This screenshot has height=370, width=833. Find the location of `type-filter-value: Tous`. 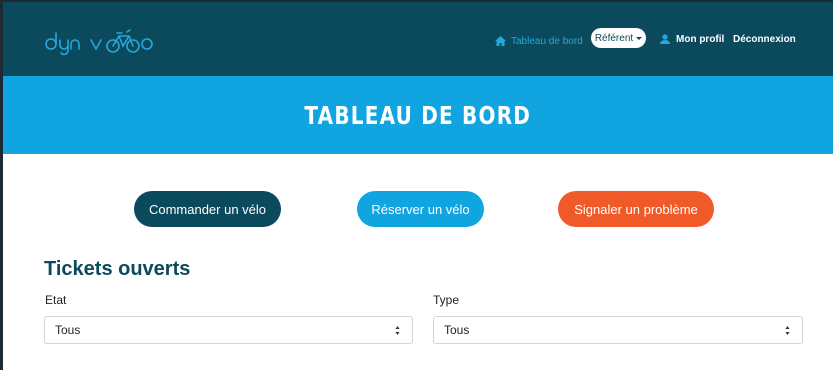

type-filter-value: Tous is located at coordinates (457, 330).